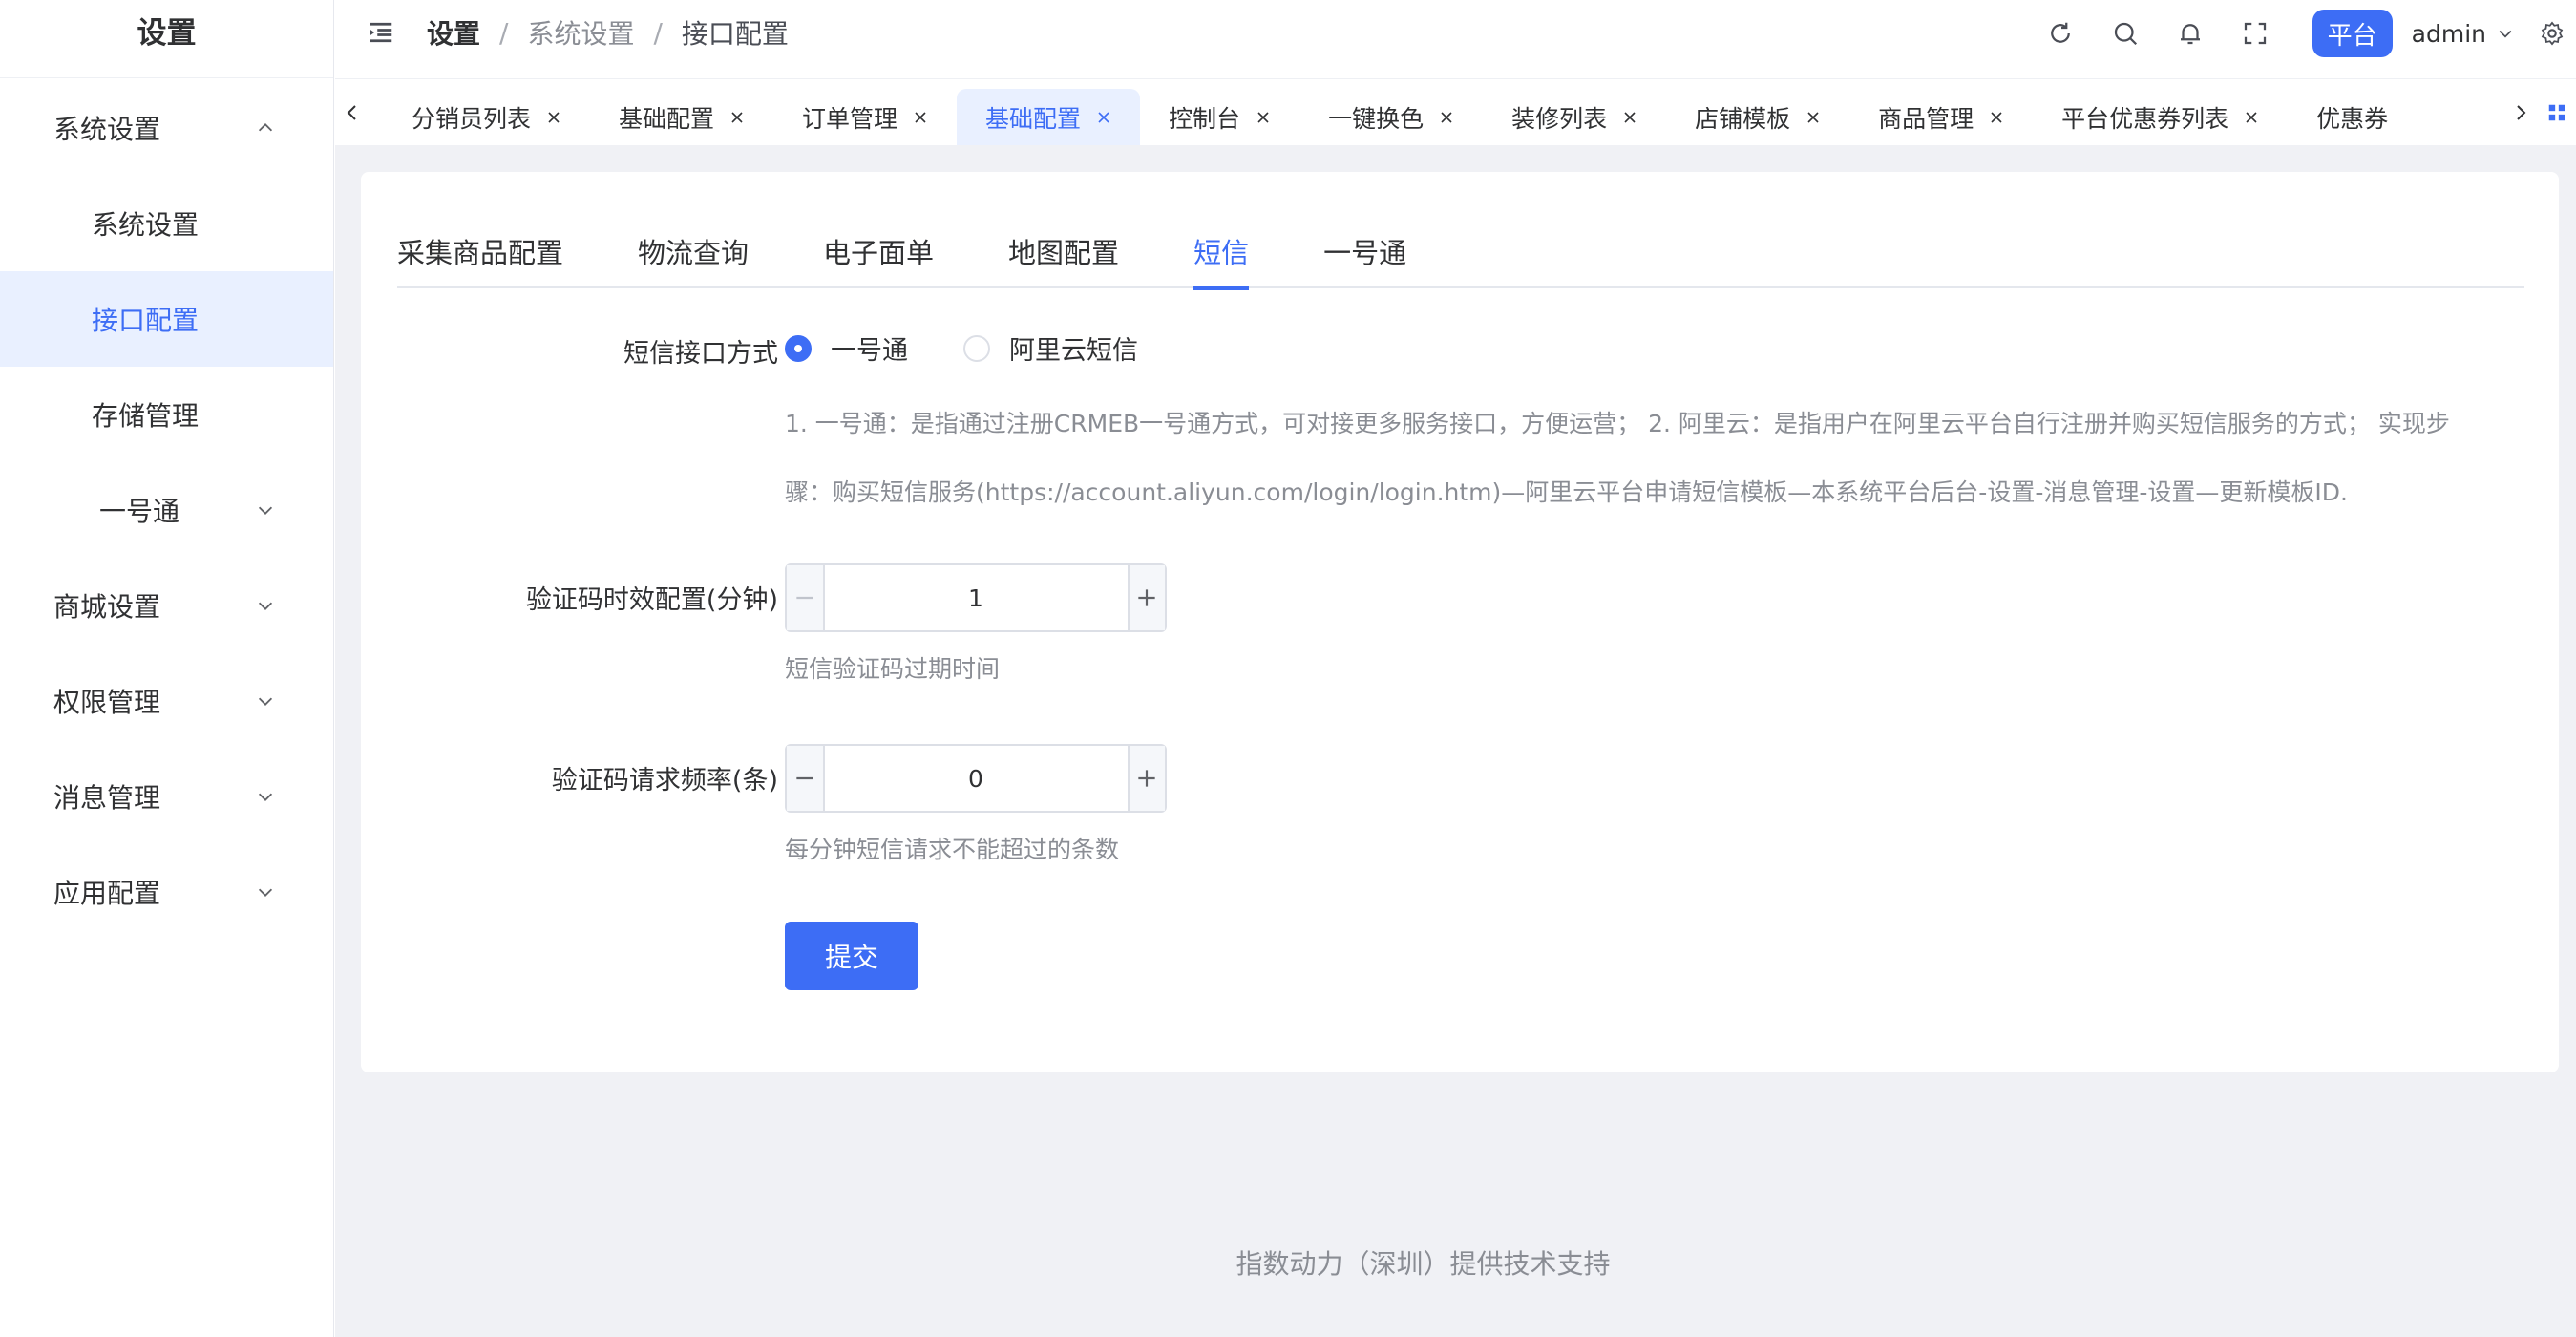  Describe the element at coordinates (1559, 119) in the screenshot. I see `view-tab-label: 装修列表` at that location.